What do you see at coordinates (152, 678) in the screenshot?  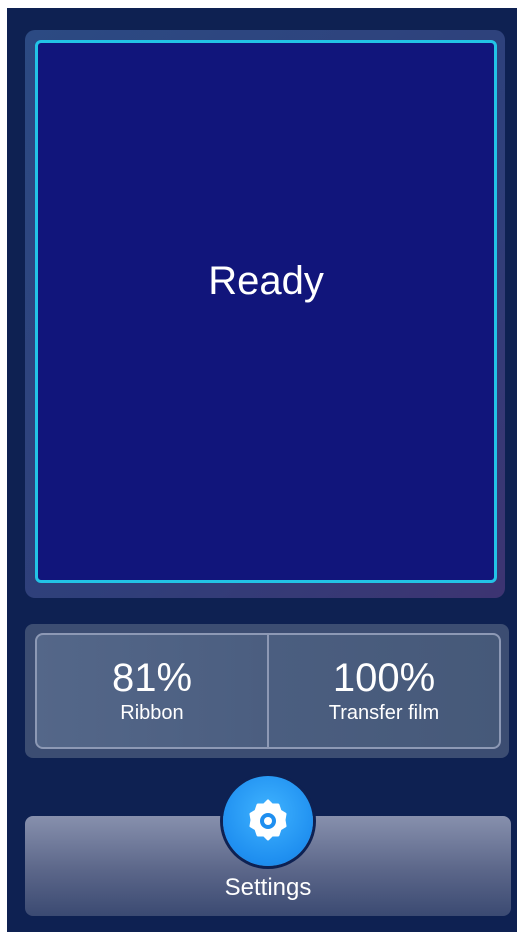 I see `ribbon-level: 81%` at bounding box center [152, 678].